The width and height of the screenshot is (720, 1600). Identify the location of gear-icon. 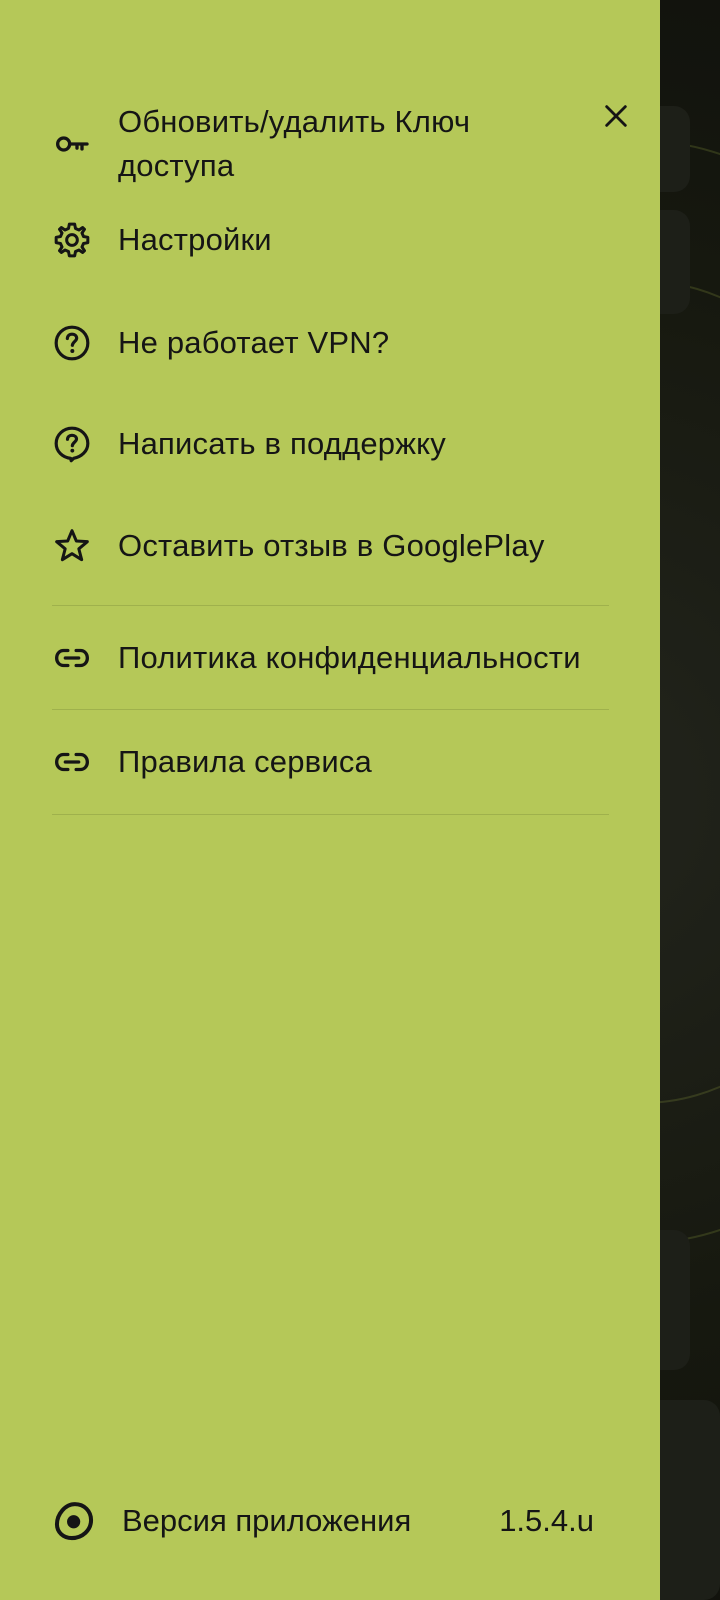
(72, 240).